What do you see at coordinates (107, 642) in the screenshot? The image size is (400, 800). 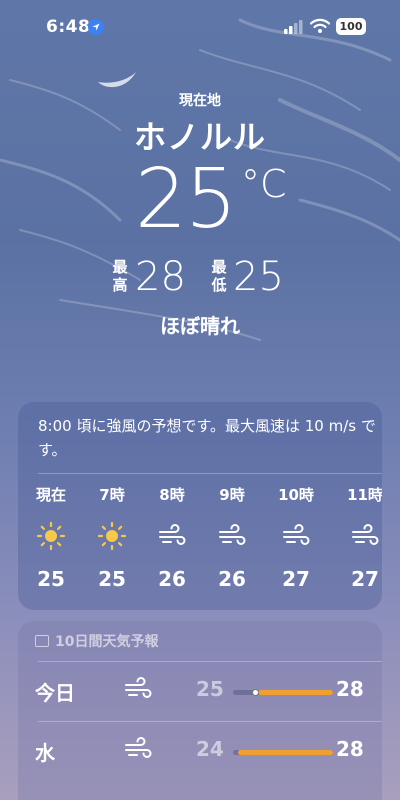 I see `ten-day-title: 10日間天気予報` at bounding box center [107, 642].